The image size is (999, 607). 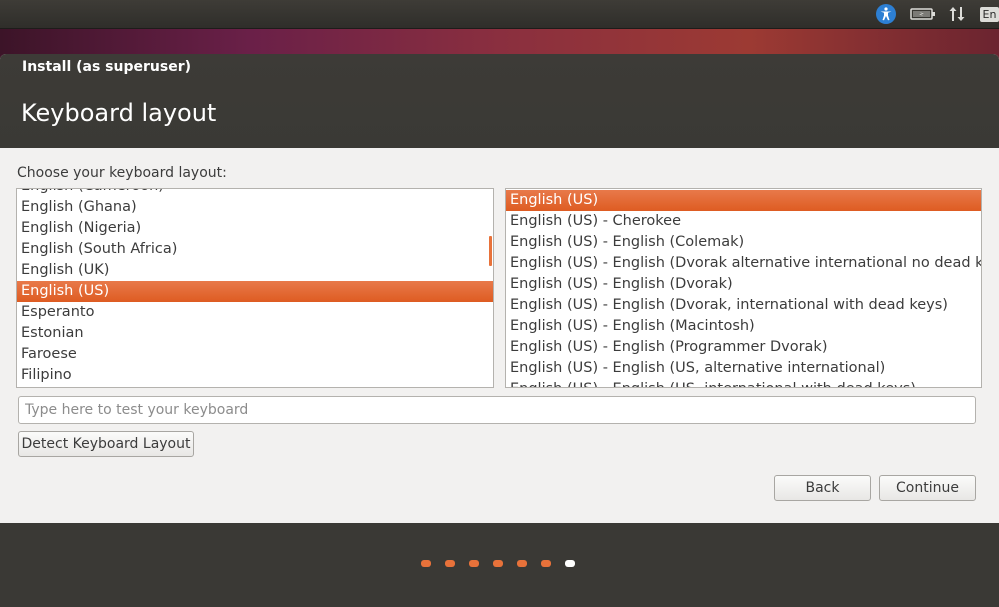 What do you see at coordinates (106, 67) in the screenshot?
I see `window-title: Install (as superuser)` at bounding box center [106, 67].